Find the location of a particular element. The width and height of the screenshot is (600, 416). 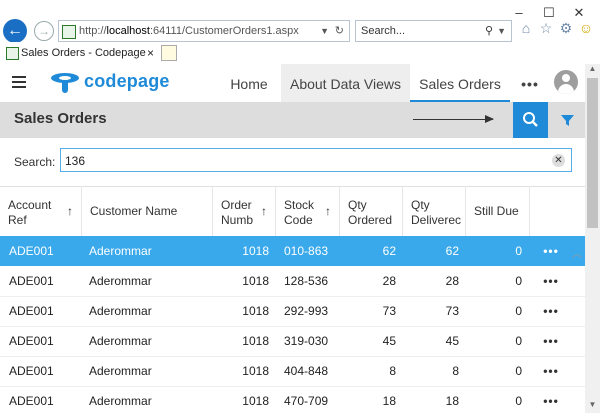

smiley-feedback-icon: ☺ is located at coordinates (586, 28).